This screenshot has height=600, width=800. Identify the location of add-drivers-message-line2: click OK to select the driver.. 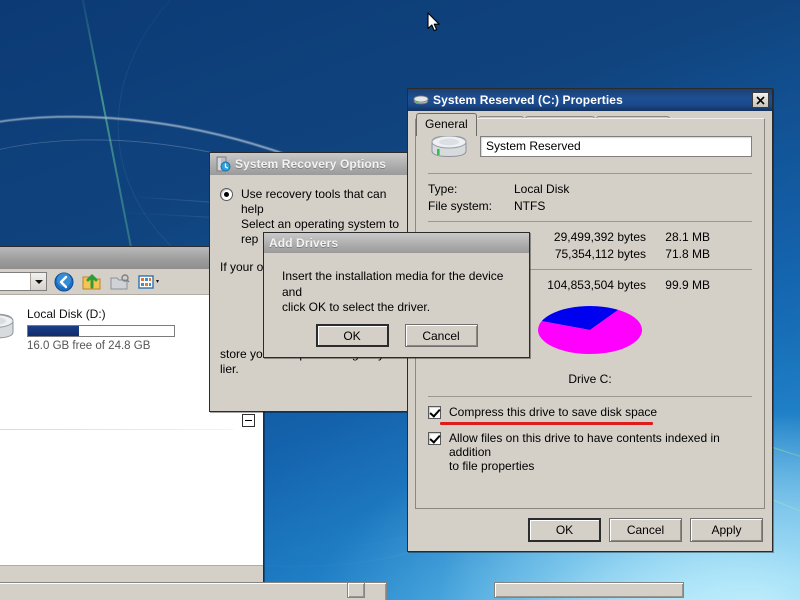
(356, 307).